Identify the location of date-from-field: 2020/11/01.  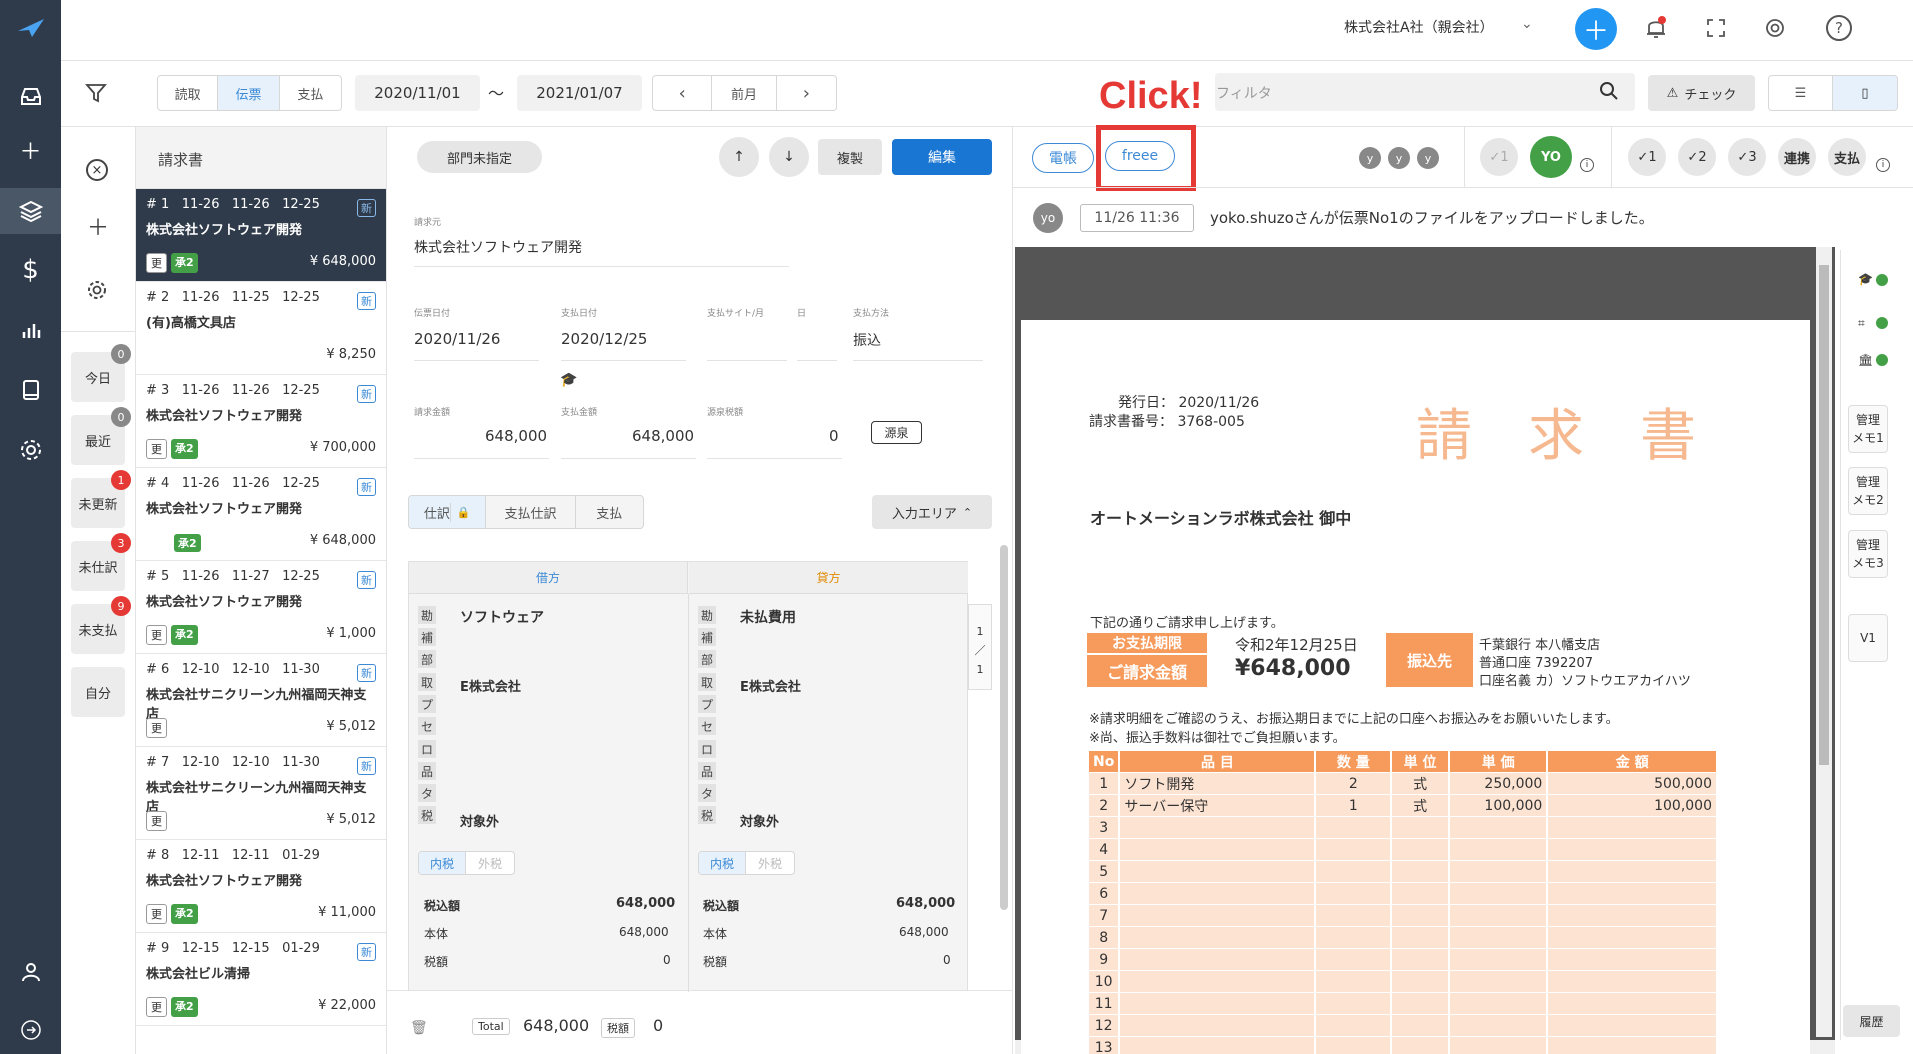
(417, 93).